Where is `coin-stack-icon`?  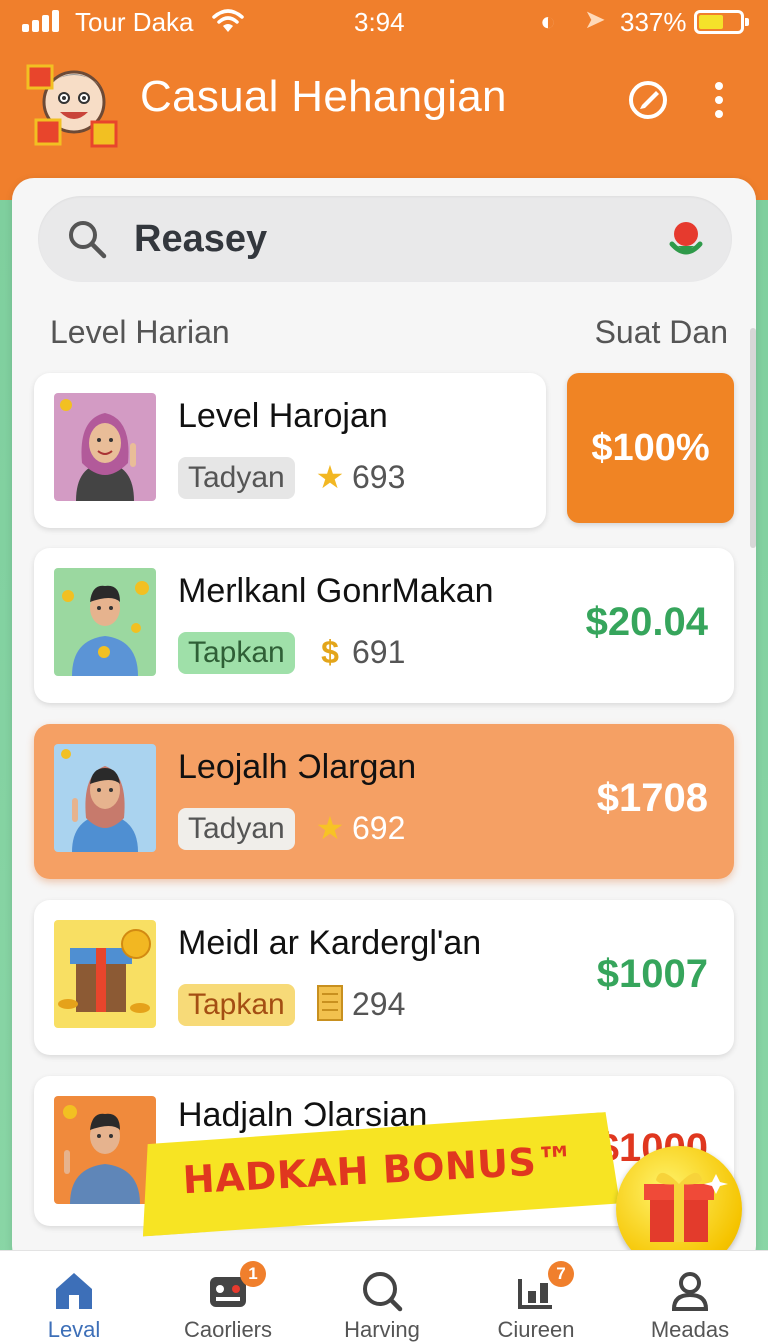 coin-stack-icon is located at coordinates (330, 1004).